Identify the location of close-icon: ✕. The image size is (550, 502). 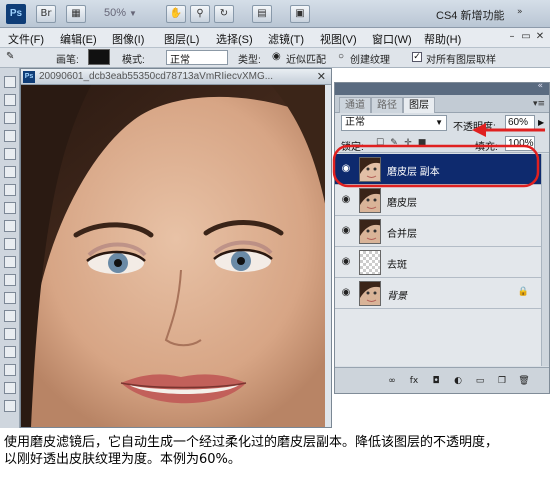
(540, 37).